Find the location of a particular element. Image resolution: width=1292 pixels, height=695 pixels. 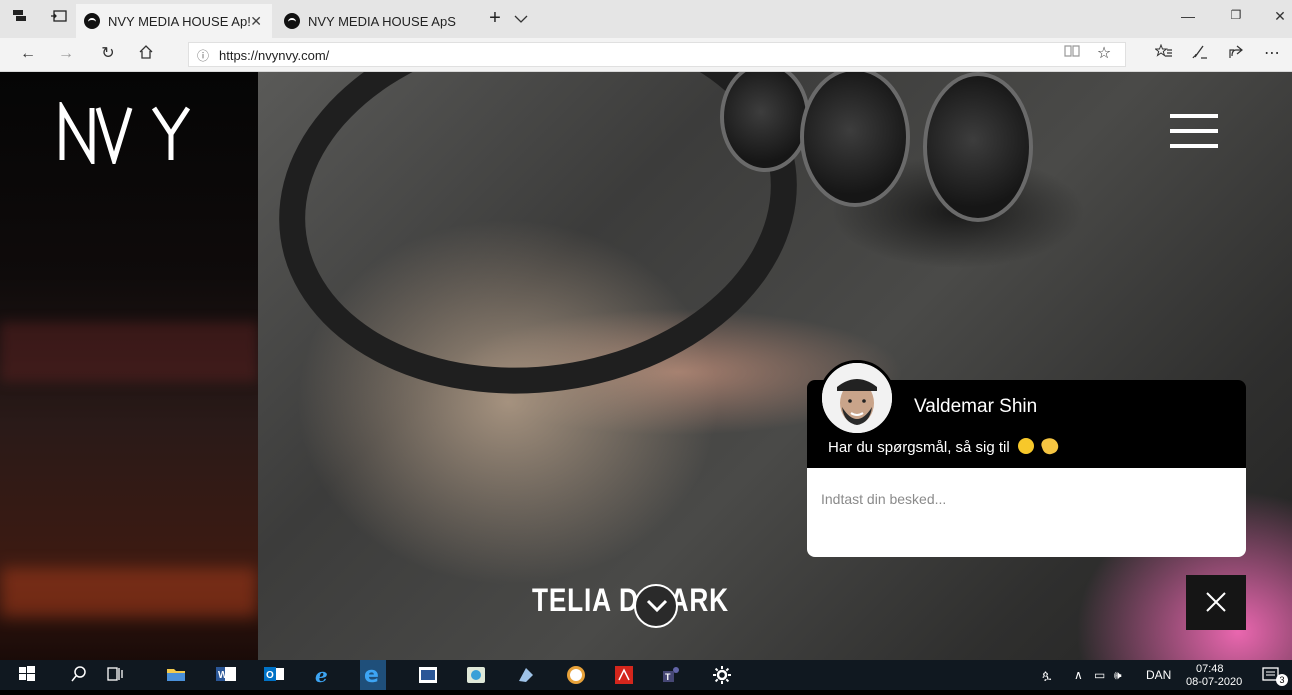

windows-taskbar: W O e e T ጷ ∧ ▭ 🕪 DAN 07:48 08-07-2020 3 is located at coordinates (646, 675).